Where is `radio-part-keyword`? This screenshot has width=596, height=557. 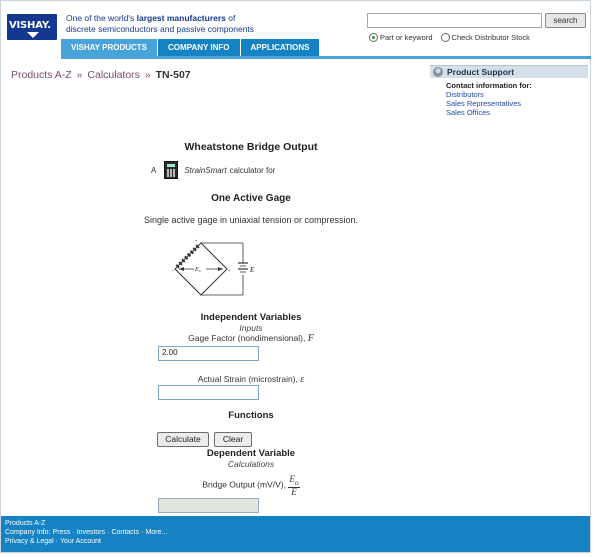 radio-part-keyword is located at coordinates (373, 37).